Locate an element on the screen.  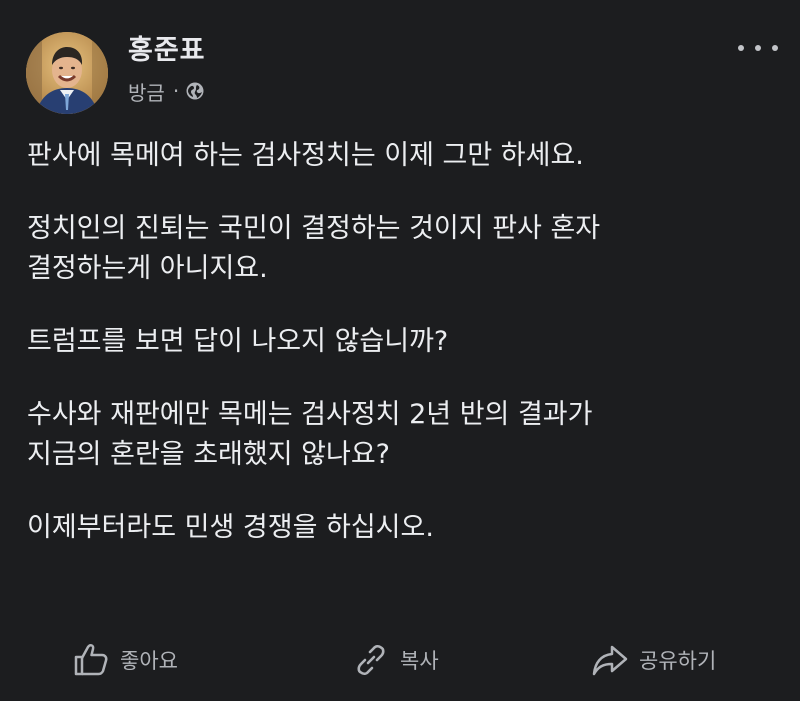
post-line: 정치인의 진퇴는 국민이 결정하는 것이지 판사 혼자 is located at coordinates (314, 228).